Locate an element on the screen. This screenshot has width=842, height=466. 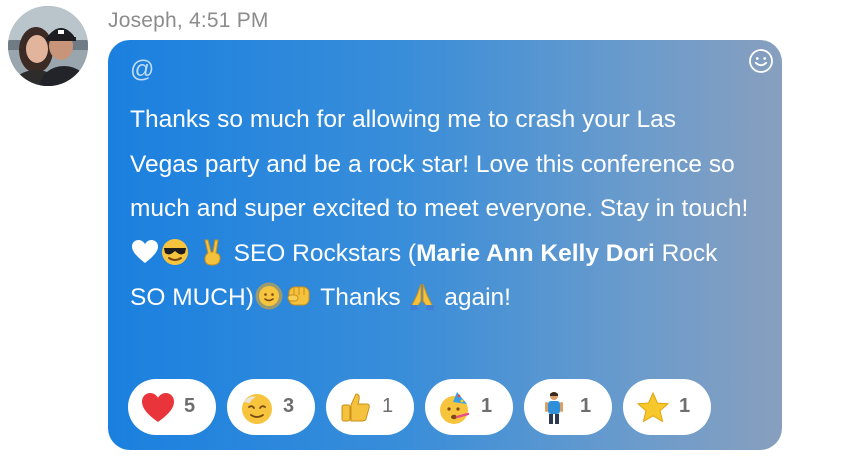
reaction-relieved-face: 3 is located at coordinates (271, 407).